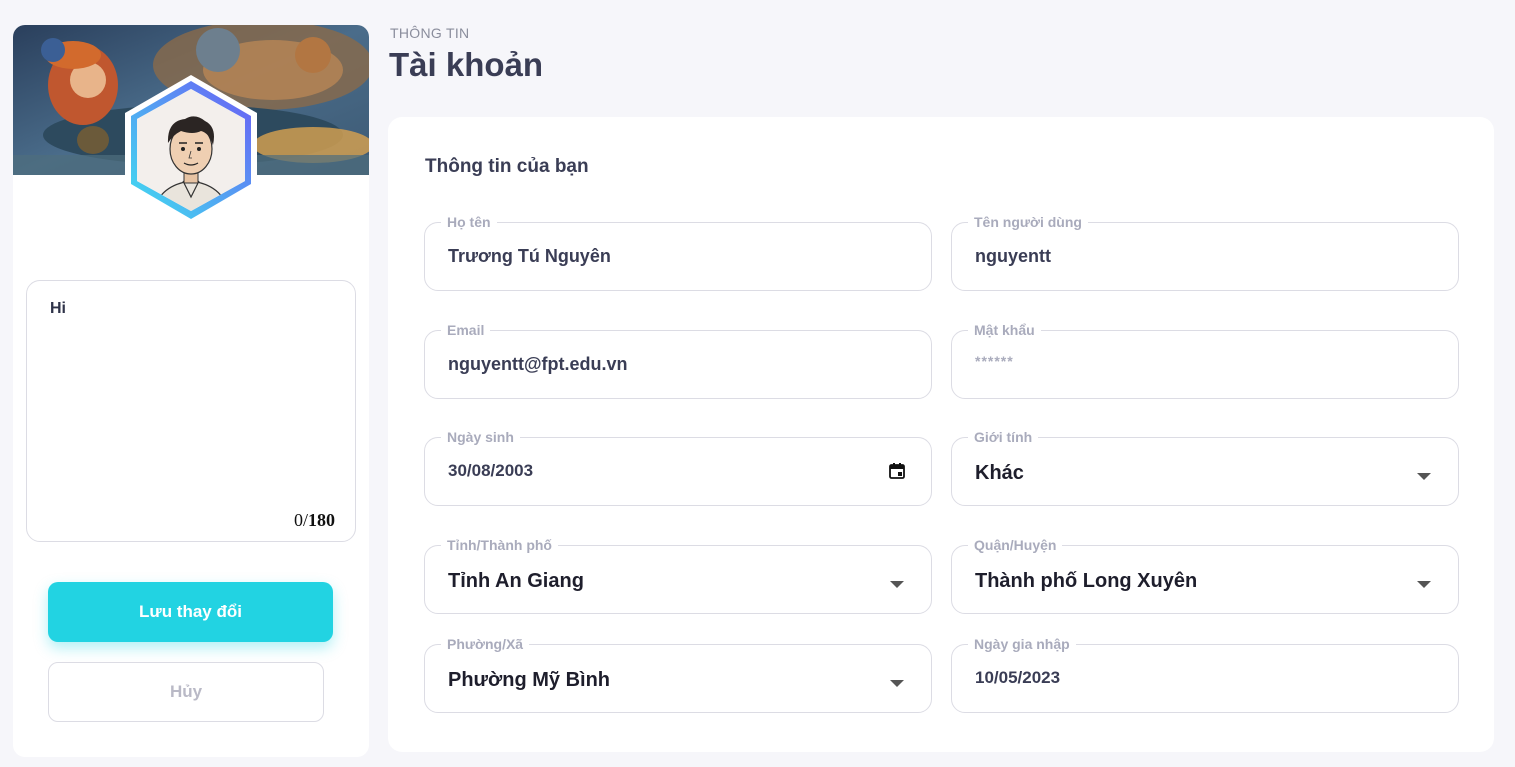 The image size is (1515, 767). Describe the element at coordinates (430, 33) in the screenshot. I see `page-eyebrow: THÔNG TIN` at that location.